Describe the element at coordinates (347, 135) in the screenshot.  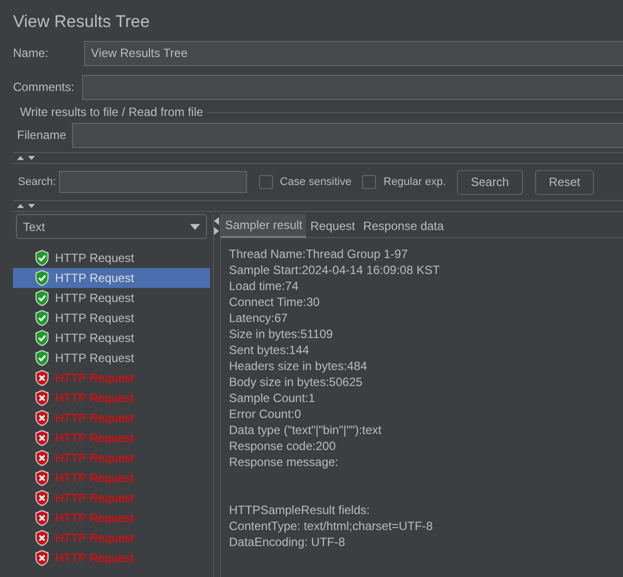
I see `filename-field` at that location.